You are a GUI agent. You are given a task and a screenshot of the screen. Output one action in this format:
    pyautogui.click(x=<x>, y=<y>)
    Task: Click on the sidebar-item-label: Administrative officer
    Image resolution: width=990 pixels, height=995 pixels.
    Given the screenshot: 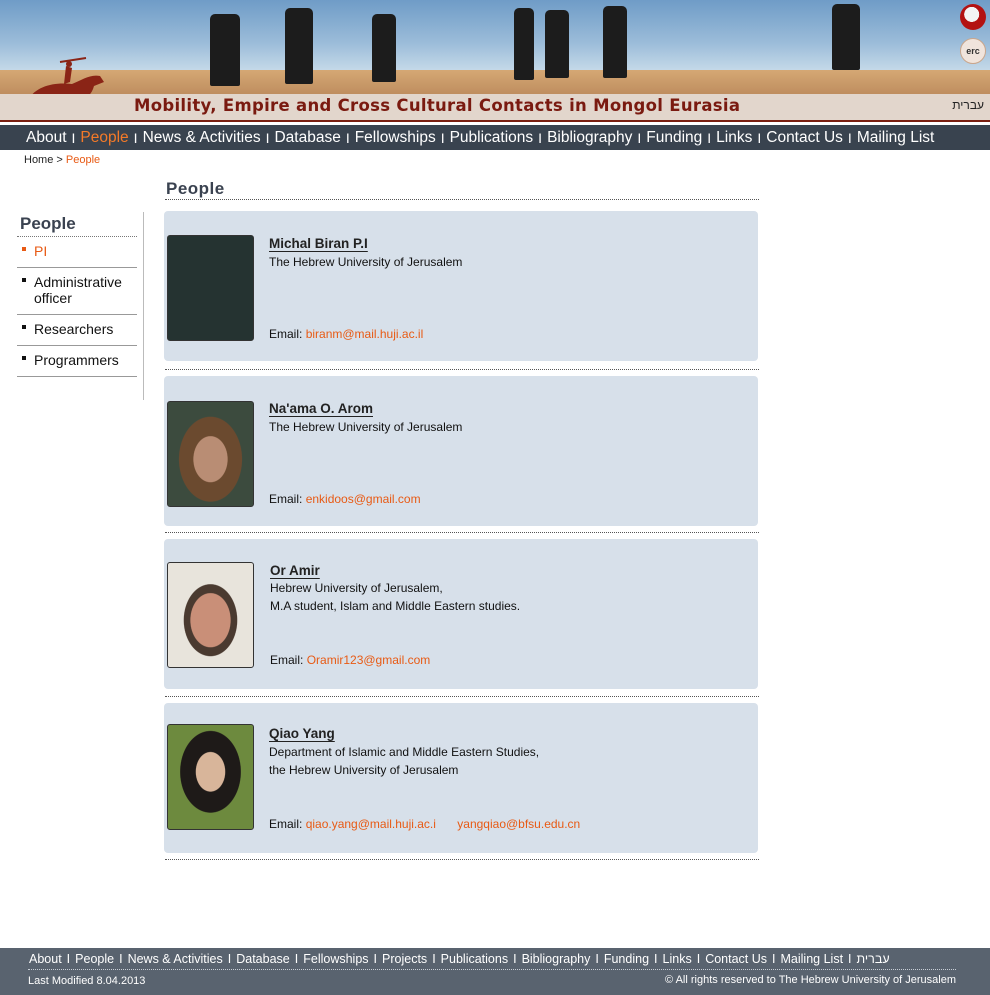 What is the action you would take?
    pyautogui.click(x=78, y=290)
    